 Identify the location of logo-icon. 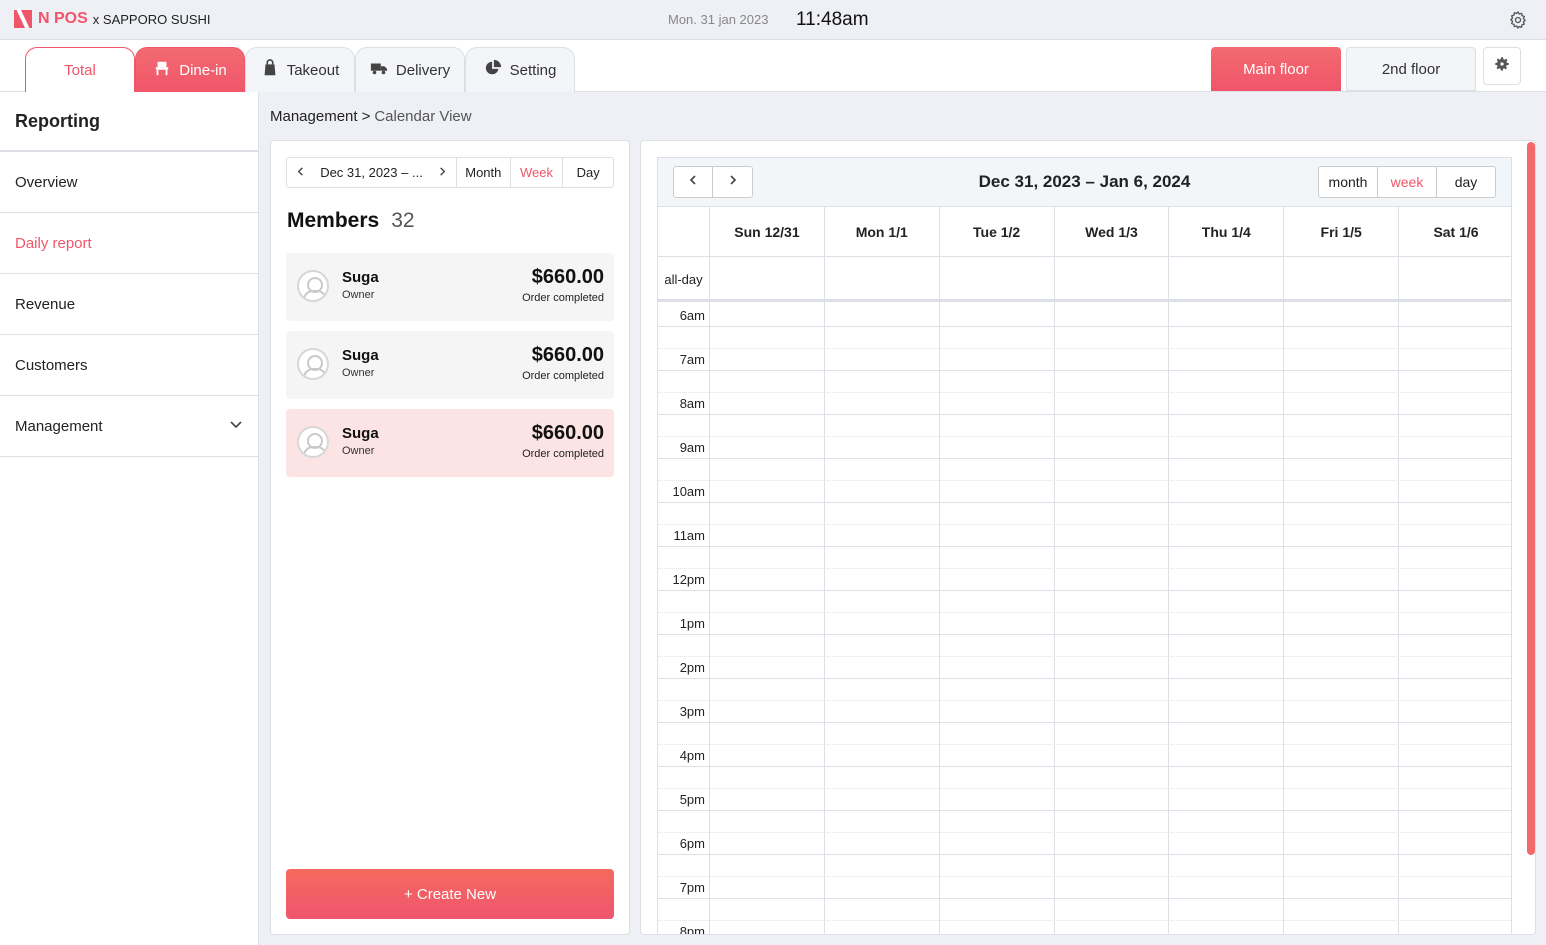
(23, 19).